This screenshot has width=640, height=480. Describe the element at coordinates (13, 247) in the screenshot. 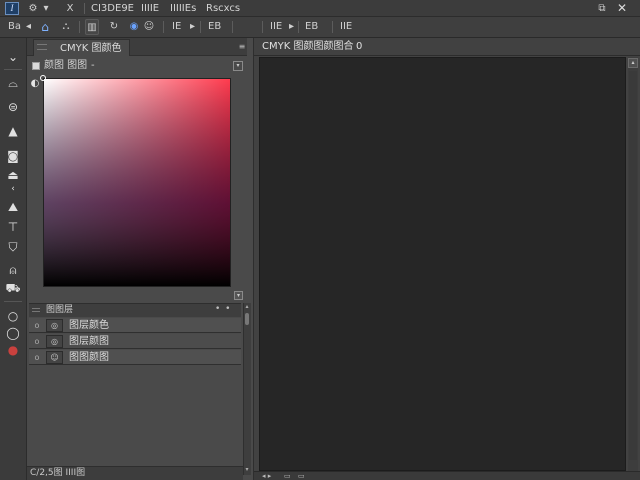

I see `shield-tool-icon: ⛉` at that location.